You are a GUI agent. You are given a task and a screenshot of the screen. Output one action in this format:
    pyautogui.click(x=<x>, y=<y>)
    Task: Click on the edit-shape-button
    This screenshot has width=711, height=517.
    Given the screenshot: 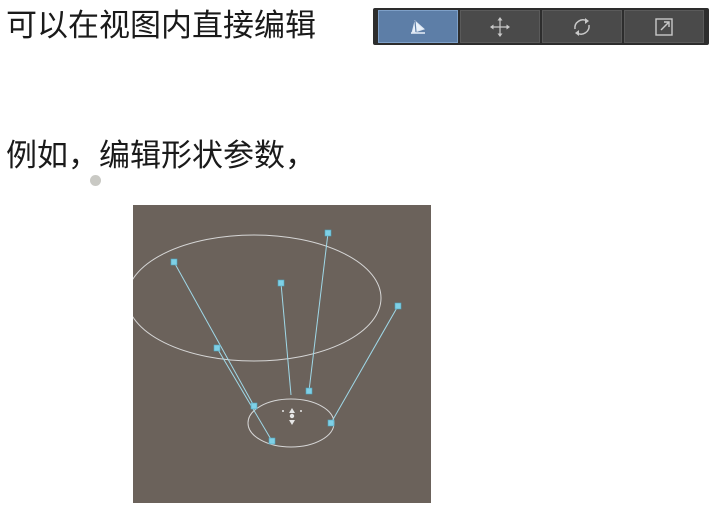 What is the action you would take?
    pyautogui.click(x=418, y=26)
    